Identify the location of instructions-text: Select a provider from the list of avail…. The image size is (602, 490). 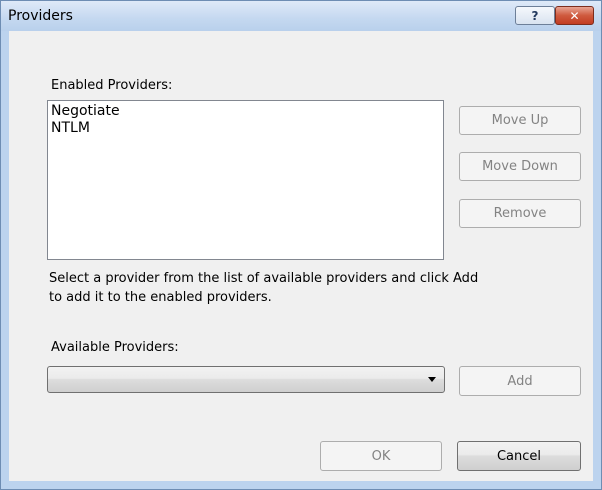
(299, 288).